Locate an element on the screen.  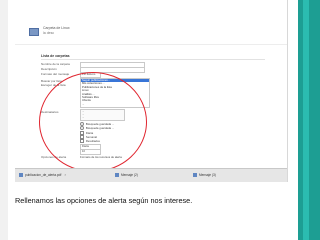
header-subtitle: la desc is located at coordinates (49, 33).